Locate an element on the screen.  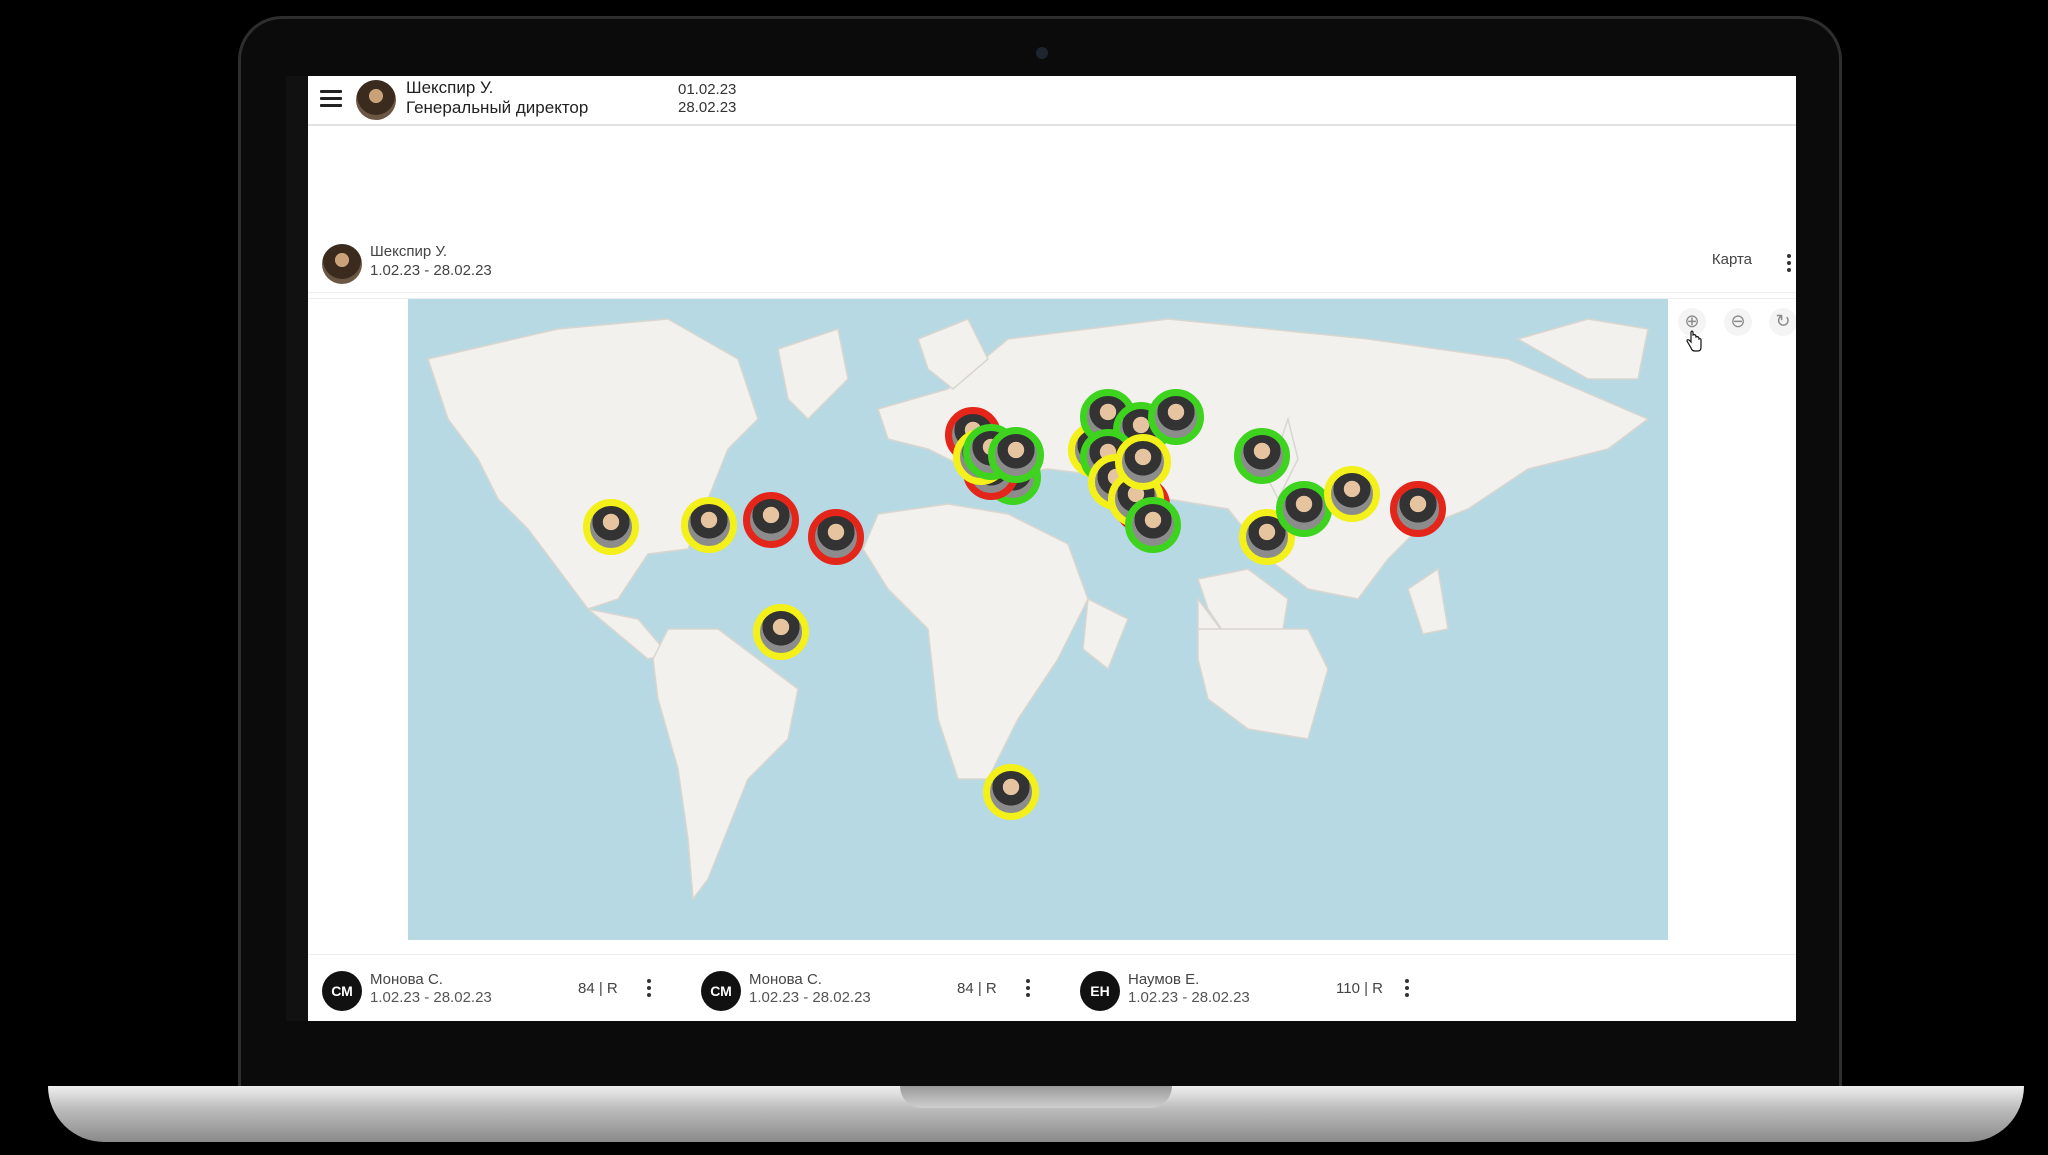
user-name: Шекспир У. is located at coordinates (450, 87).